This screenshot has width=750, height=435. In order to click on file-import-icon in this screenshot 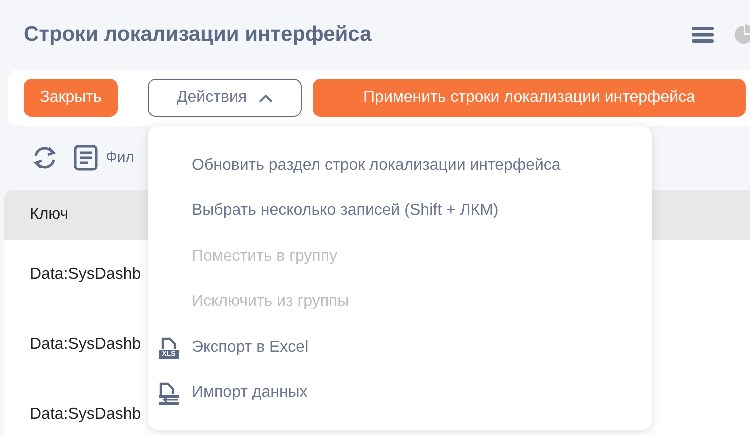, I will do `click(169, 393)`.